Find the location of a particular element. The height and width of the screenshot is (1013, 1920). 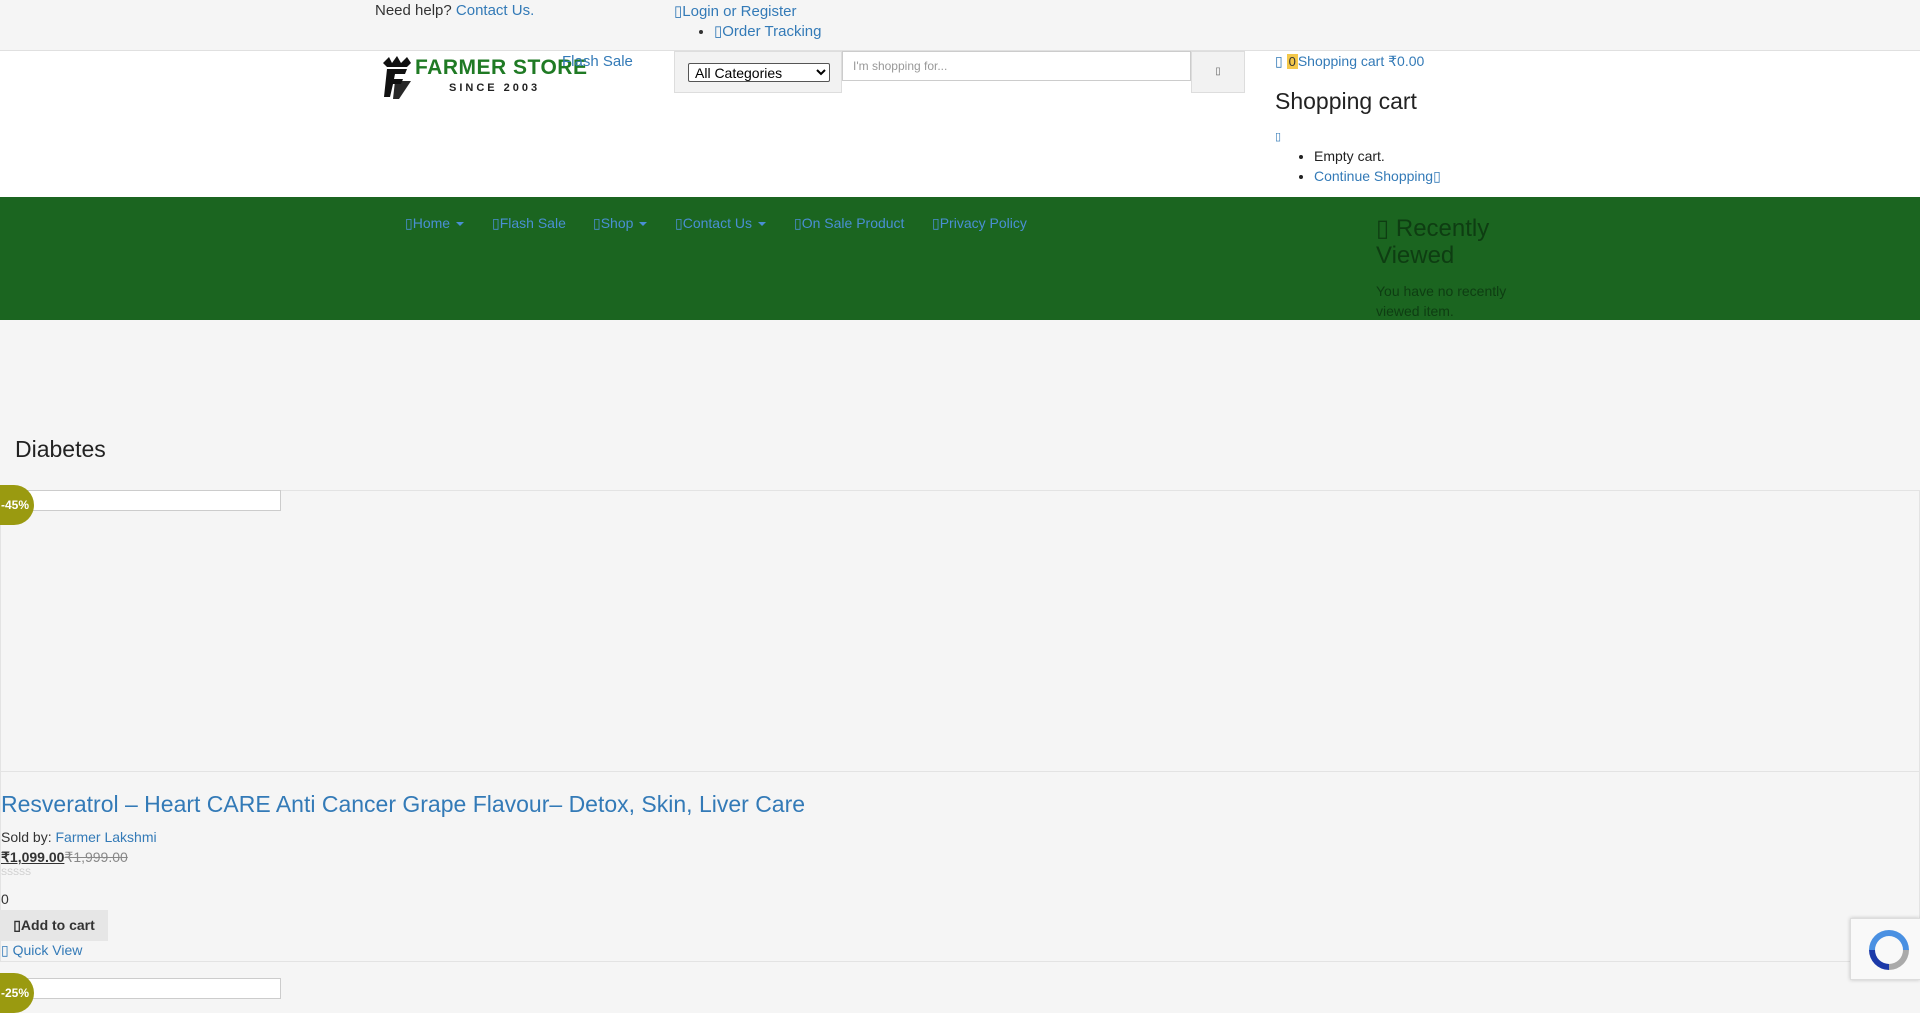

recaptcha-icon is located at coordinates (1889, 950).